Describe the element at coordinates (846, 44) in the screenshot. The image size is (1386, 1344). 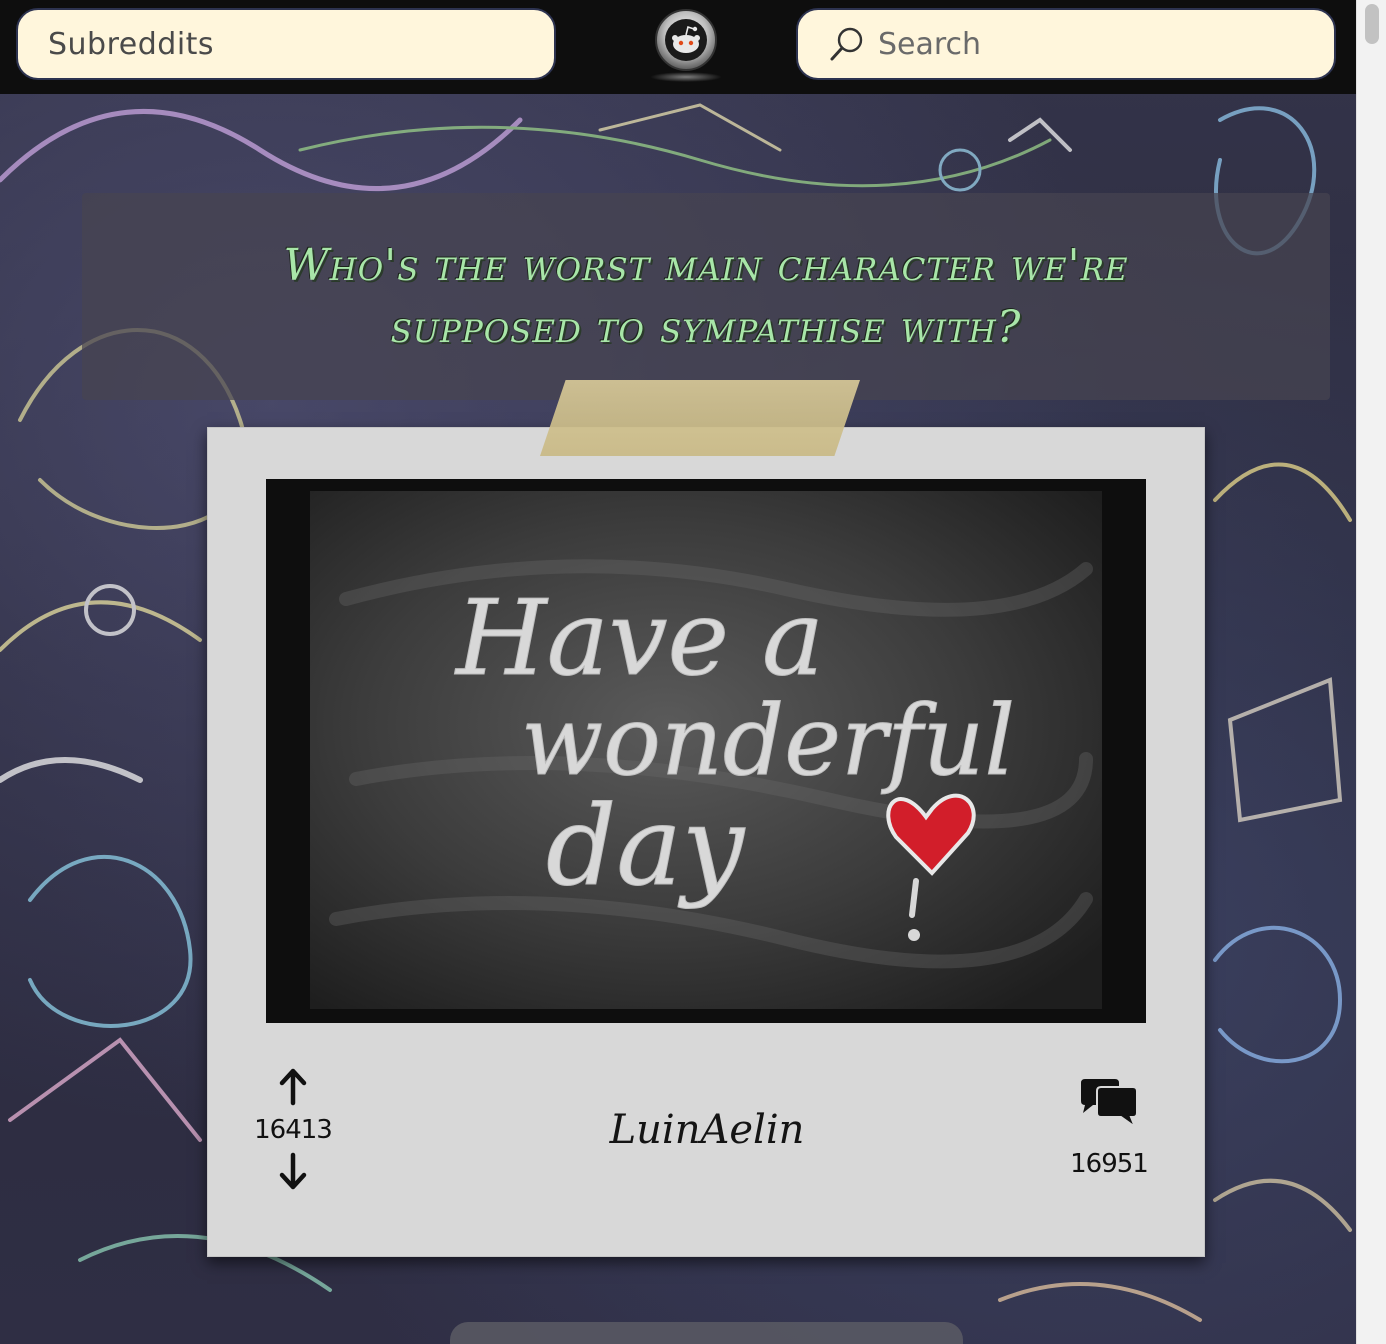
I see `search-icon` at that location.